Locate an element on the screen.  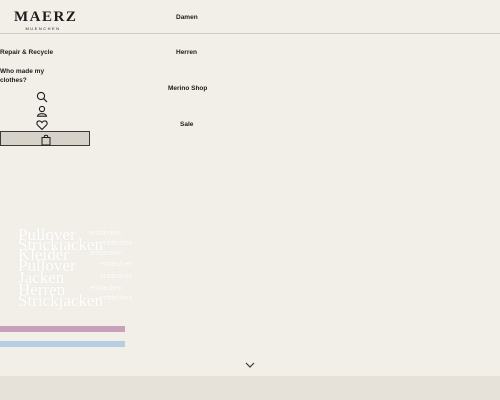
shopping-bag-icon is located at coordinates (46, 142).